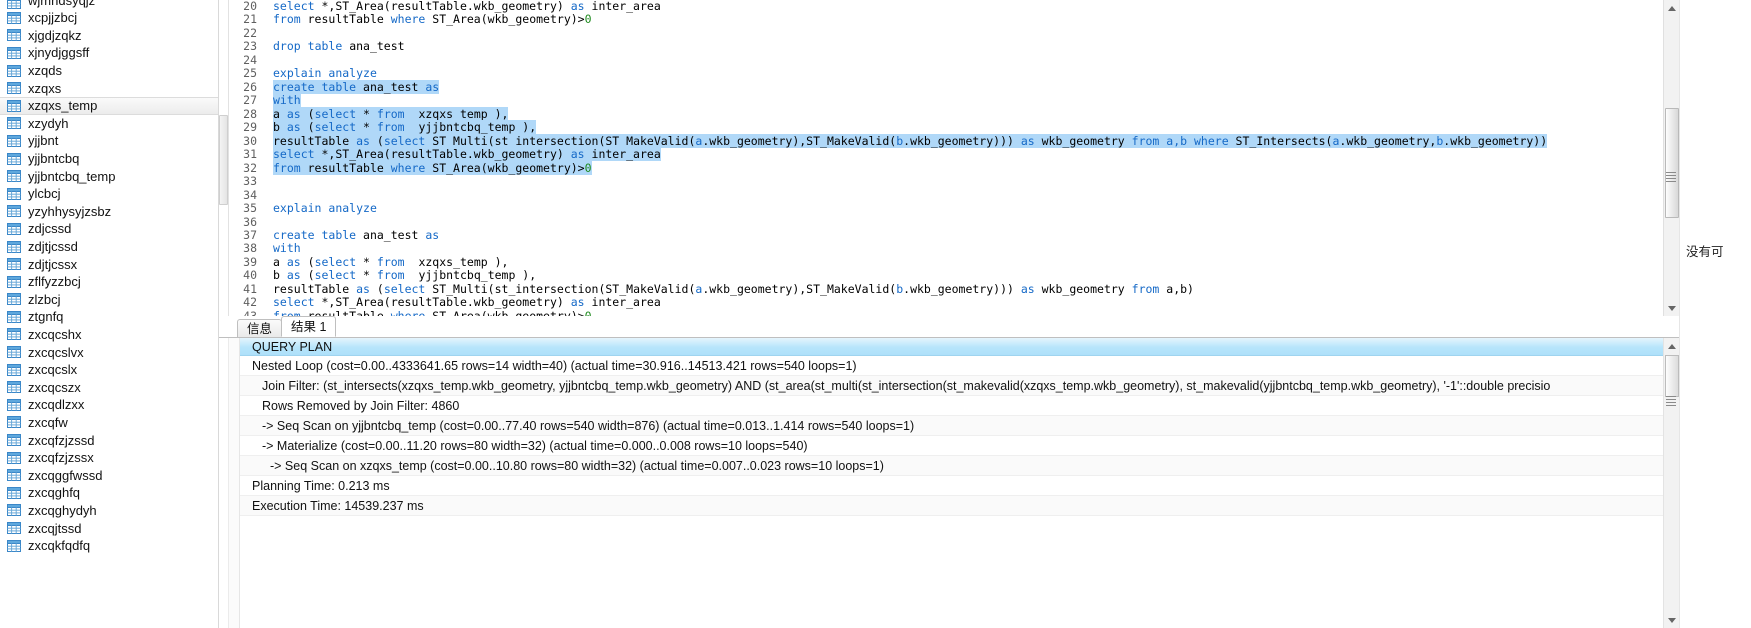 Image resolution: width=1751 pixels, height=628 pixels. Describe the element at coordinates (109, 176) in the screenshot. I see `sidebar-item-yjjbntcbq_temp: yjjbntcbq_temp` at that location.